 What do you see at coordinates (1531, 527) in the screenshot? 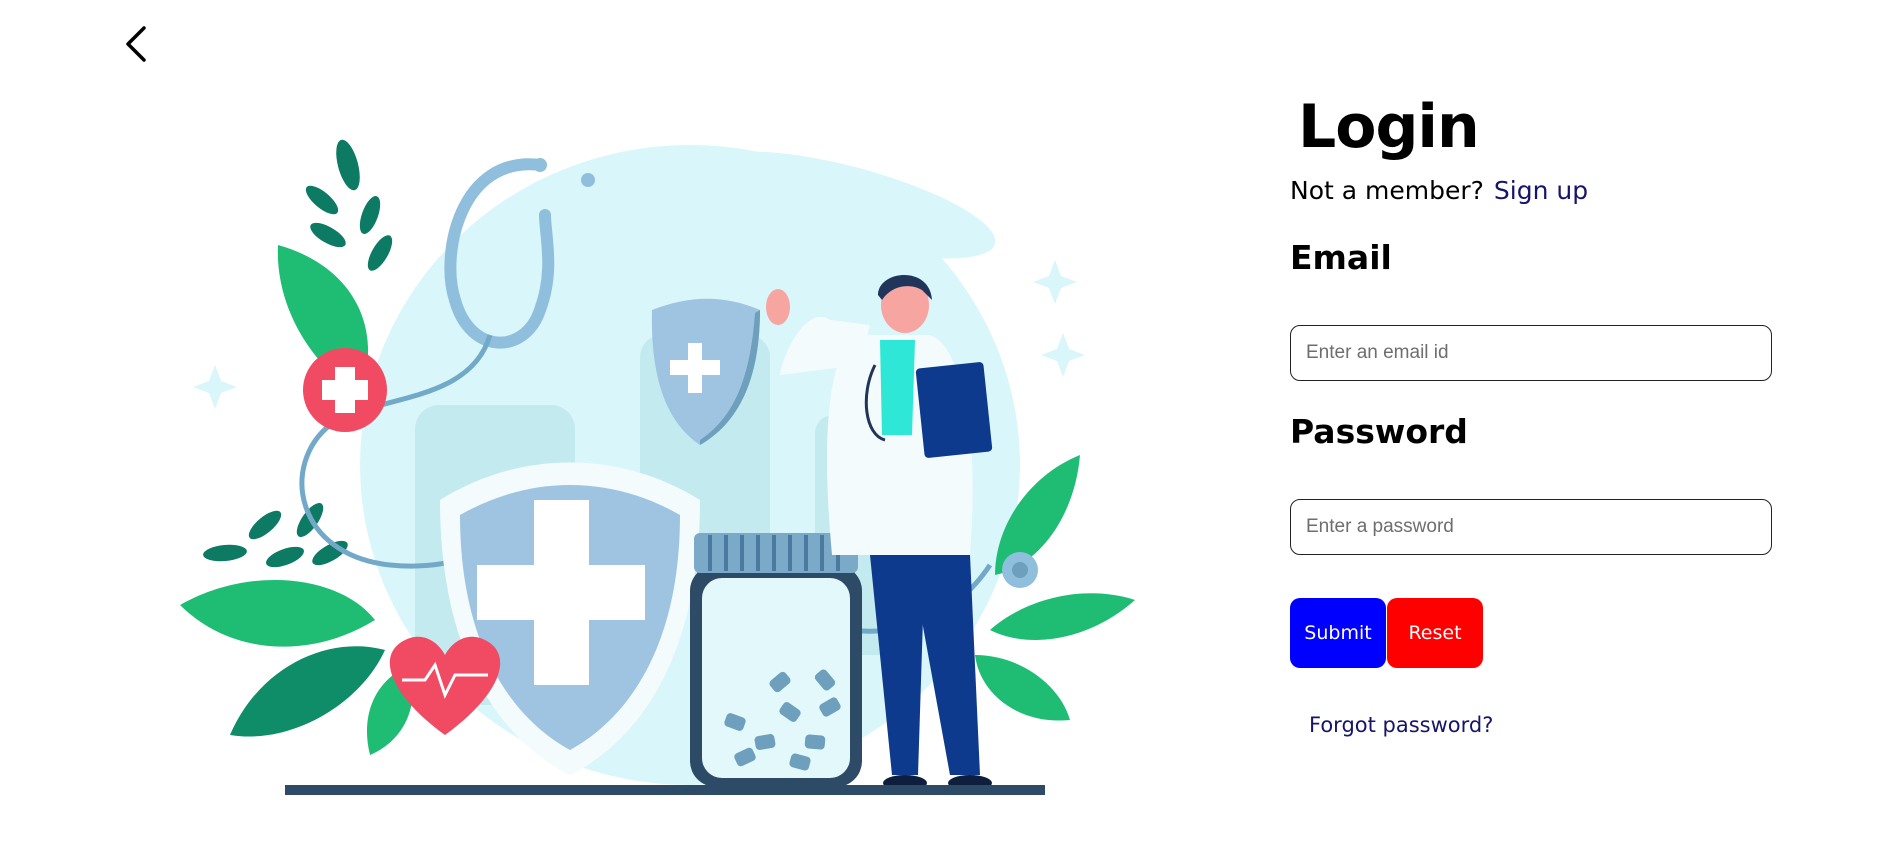
I see `password-field` at bounding box center [1531, 527].